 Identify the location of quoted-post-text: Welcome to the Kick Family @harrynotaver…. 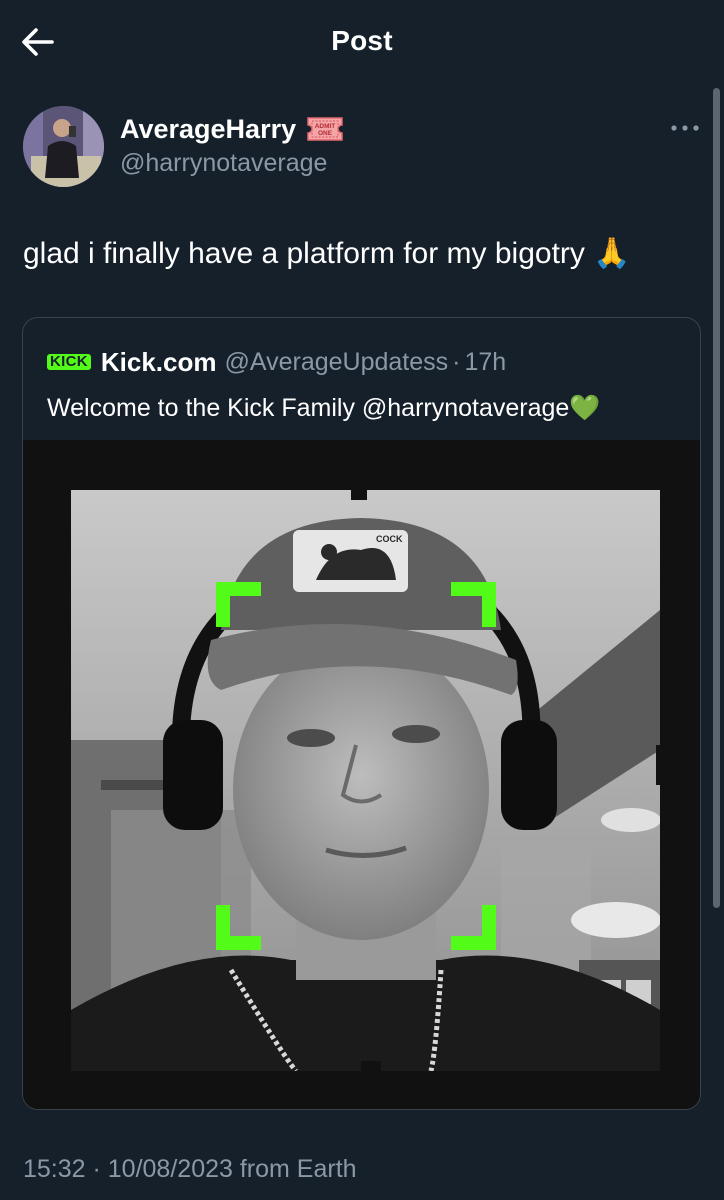
(323, 408).